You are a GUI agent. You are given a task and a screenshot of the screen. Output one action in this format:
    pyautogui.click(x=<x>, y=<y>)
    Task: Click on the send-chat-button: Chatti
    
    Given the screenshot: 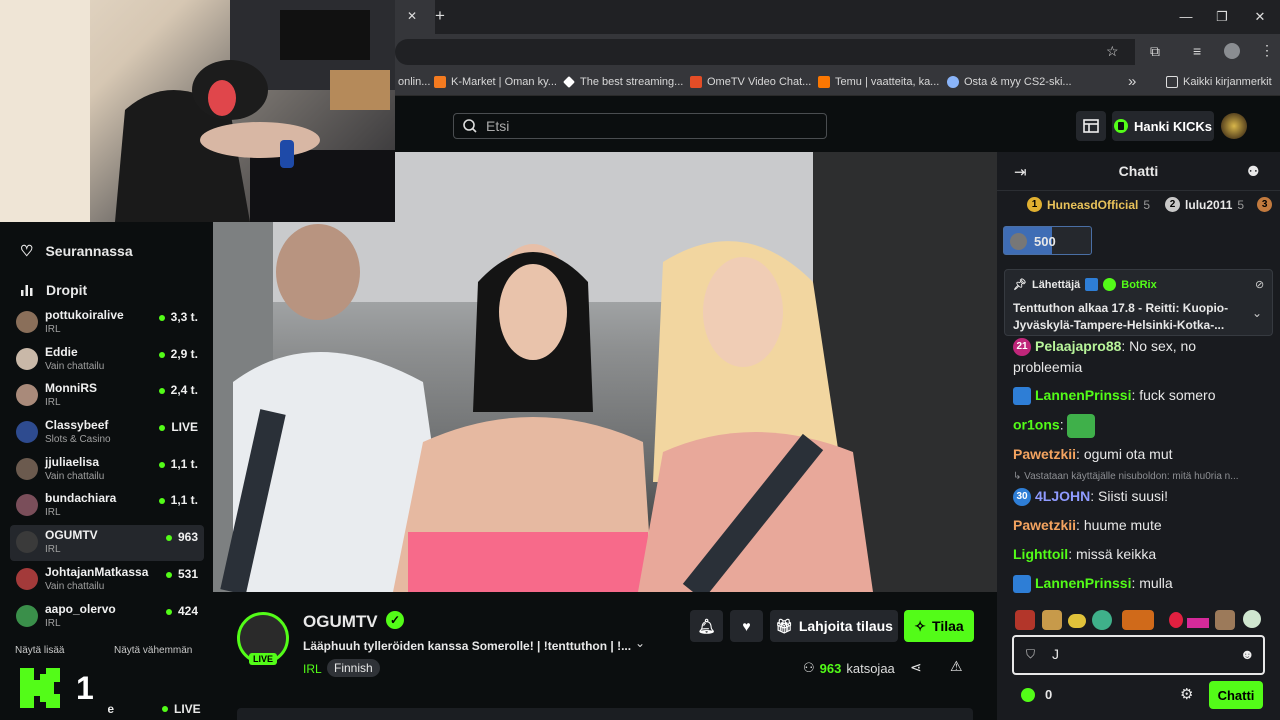 What is the action you would take?
    pyautogui.click(x=1236, y=695)
    